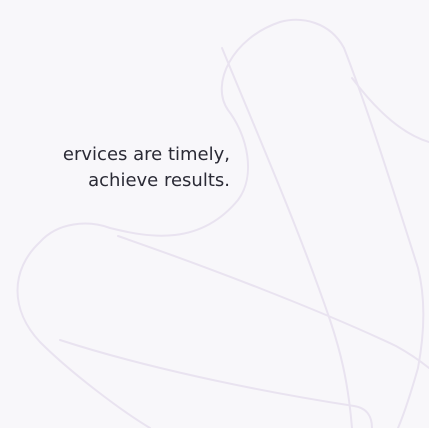 This screenshot has height=428, width=429. Describe the element at coordinates (146, 154) in the screenshot. I see `description-line: ervices are timely,` at that location.